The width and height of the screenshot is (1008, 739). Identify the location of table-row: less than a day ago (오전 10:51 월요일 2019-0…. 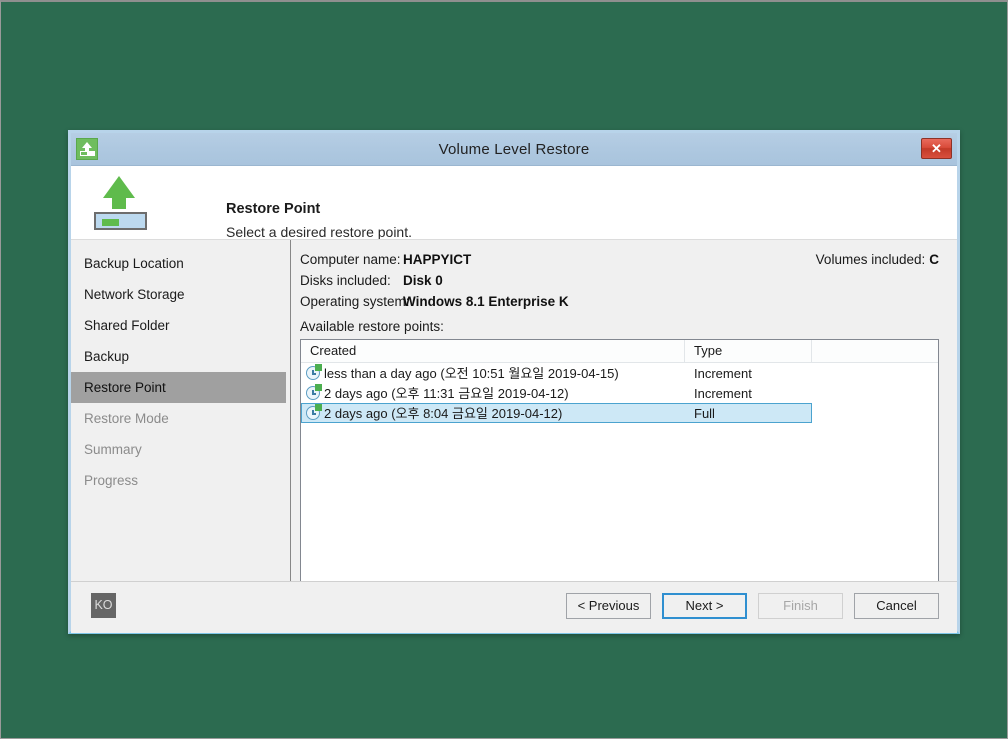
(619, 373).